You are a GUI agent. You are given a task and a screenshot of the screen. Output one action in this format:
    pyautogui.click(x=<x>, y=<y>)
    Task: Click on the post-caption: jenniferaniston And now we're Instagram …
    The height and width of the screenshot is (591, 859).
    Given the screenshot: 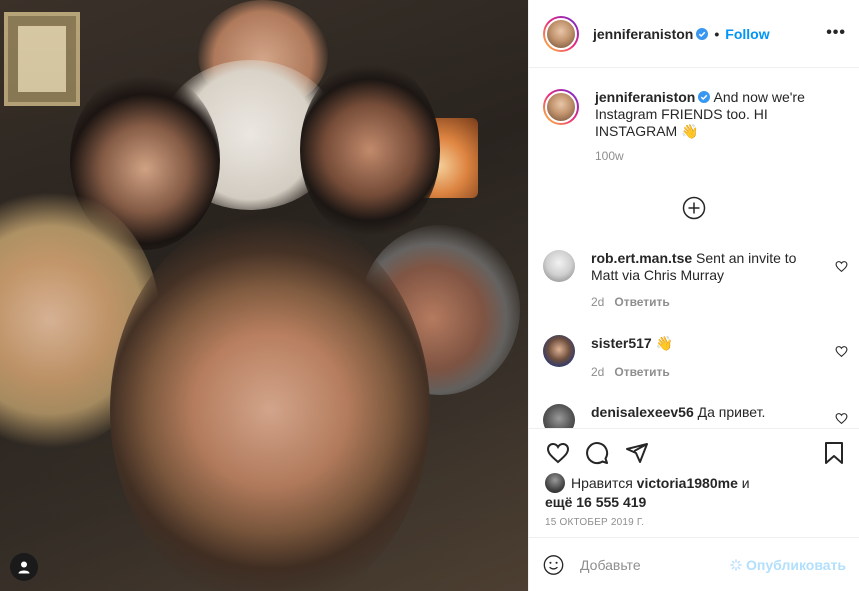 What is the action you would take?
    pyautogui.click(x=693, y=127)
    